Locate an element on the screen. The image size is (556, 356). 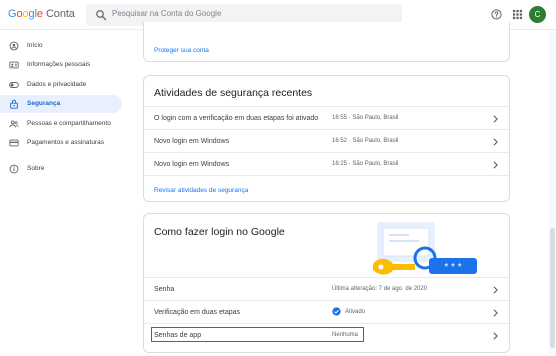
two-step-status: Ativado is located at coordinates (355, 312).